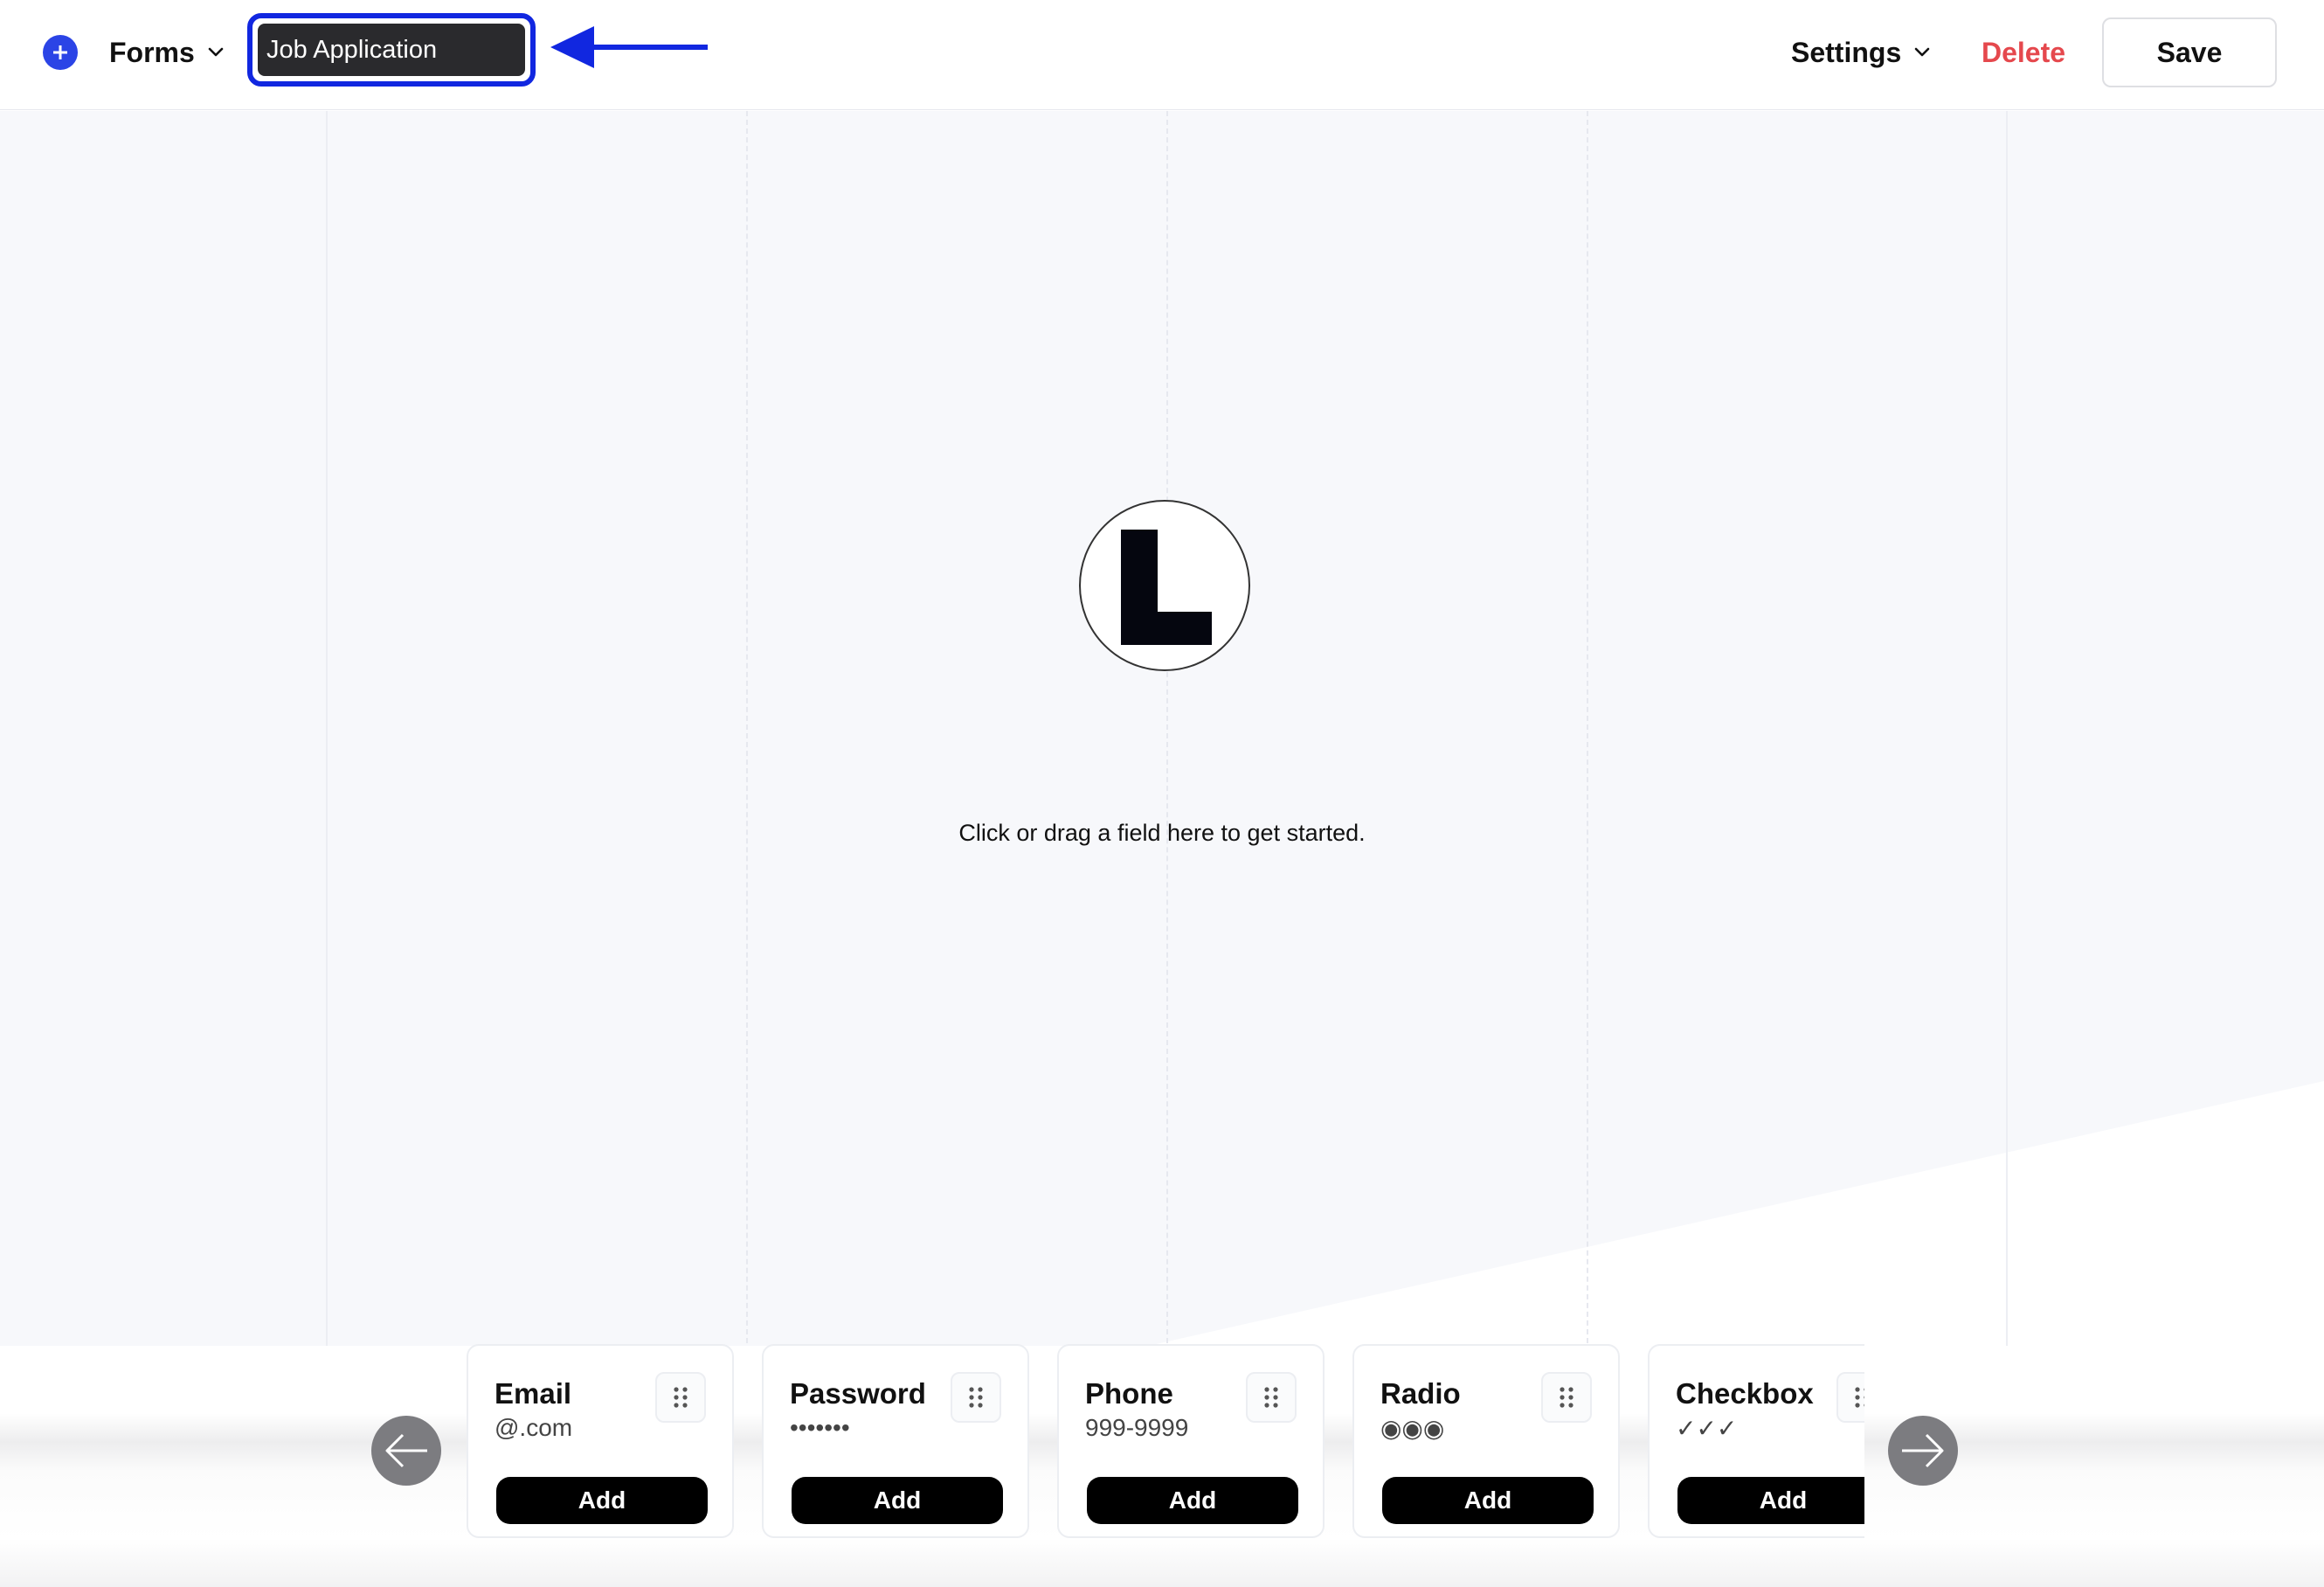 The width and height of the screenshot is (2324, 1587). I want to click on field-card-sample: •••••••, so click(820, 1427).